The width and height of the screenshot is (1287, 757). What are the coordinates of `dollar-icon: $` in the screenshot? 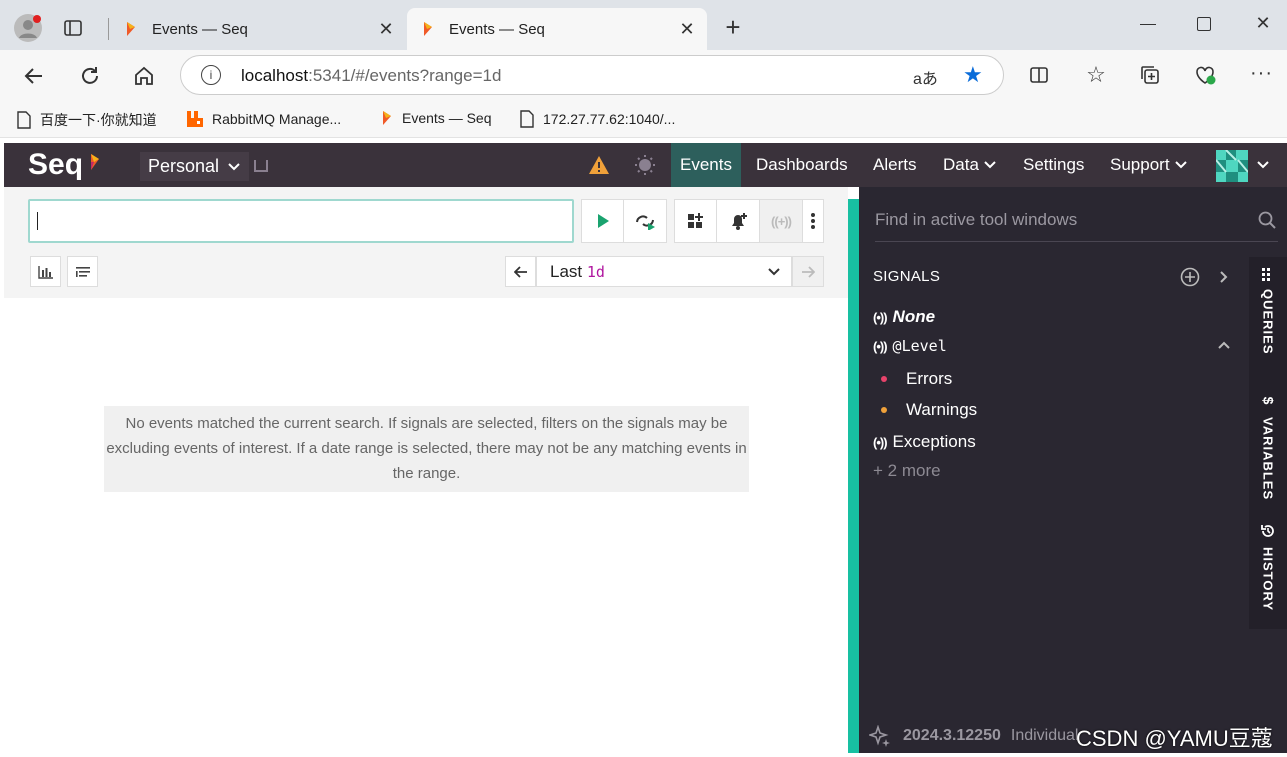 It's located at (1267, 401).